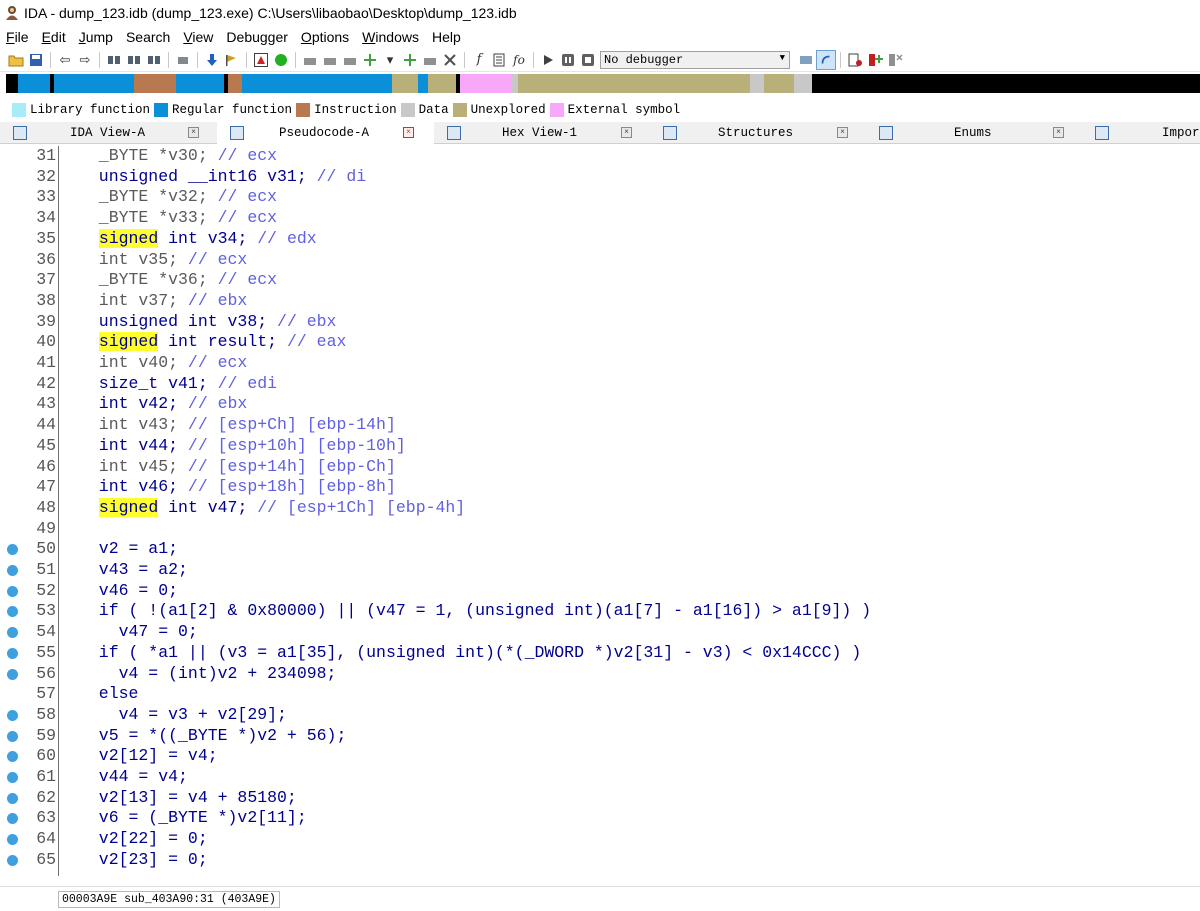  Describe the element at coordinates (806, 60) in the screenshot. I see `debugger-options-icon` at that location.